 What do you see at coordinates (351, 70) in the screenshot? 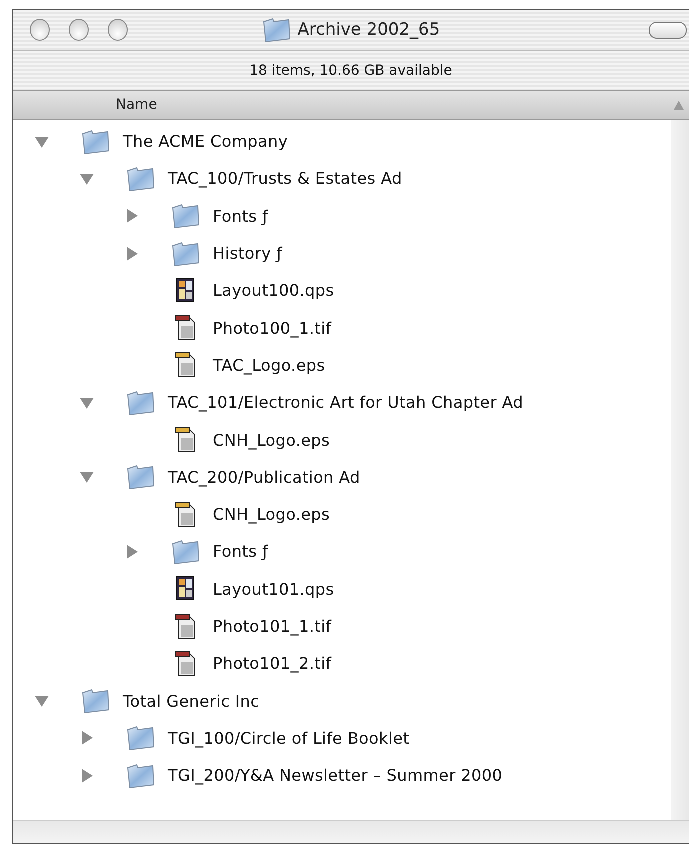
I see `status-text: 18 items, 10.66 GB available` at bounding box center [351, 70].